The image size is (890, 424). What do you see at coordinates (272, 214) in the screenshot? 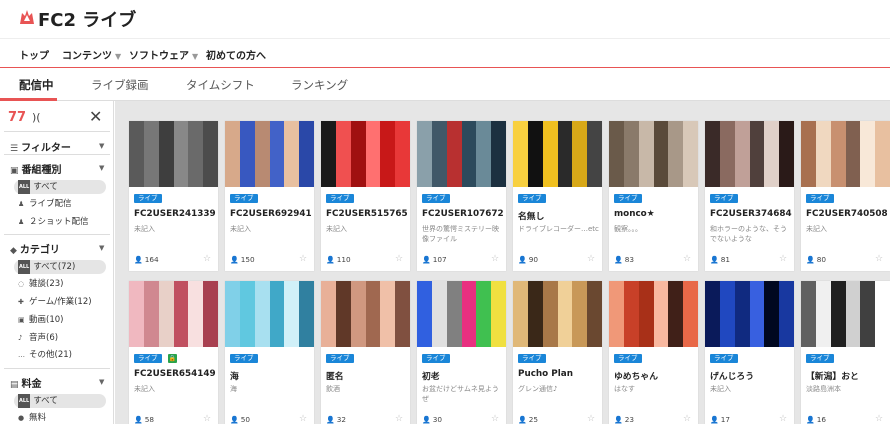
I see `stream-title: FC2USER692941` at bounding box center [272, 214].